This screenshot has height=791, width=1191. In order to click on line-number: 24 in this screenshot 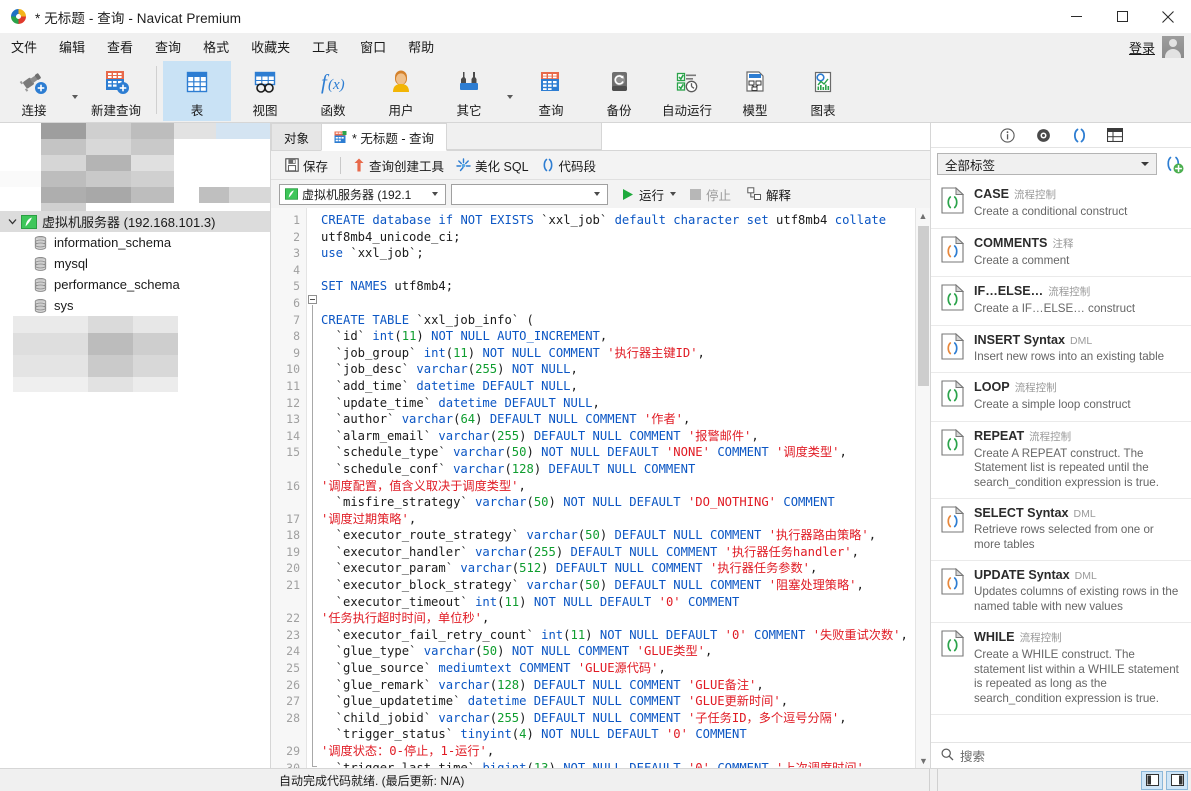, I will do `click(293, 651)`.